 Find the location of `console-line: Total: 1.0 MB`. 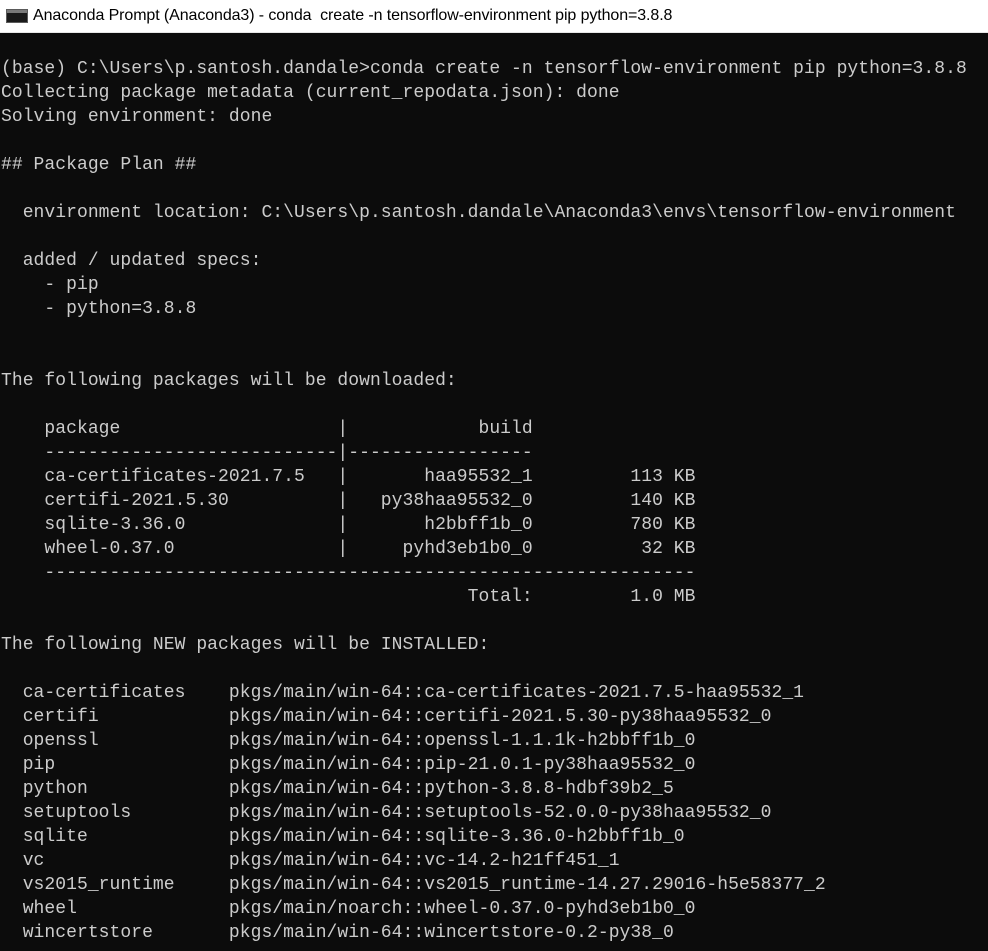

console-line: Total: 1.0 MB is located at coordinates (348, 597).